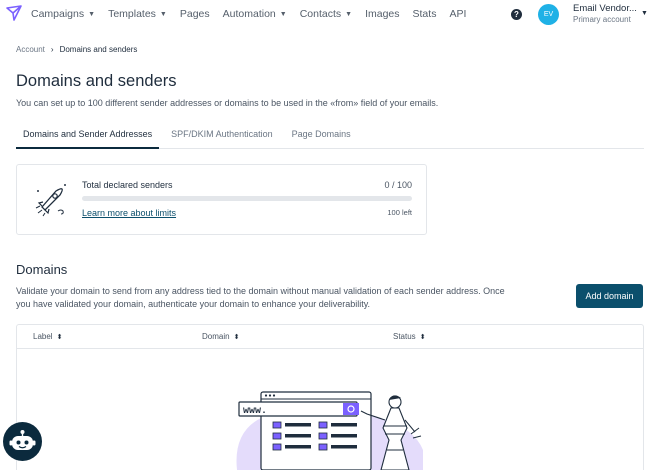  I want to click on nav-stats: Stats, so click(425, 14).